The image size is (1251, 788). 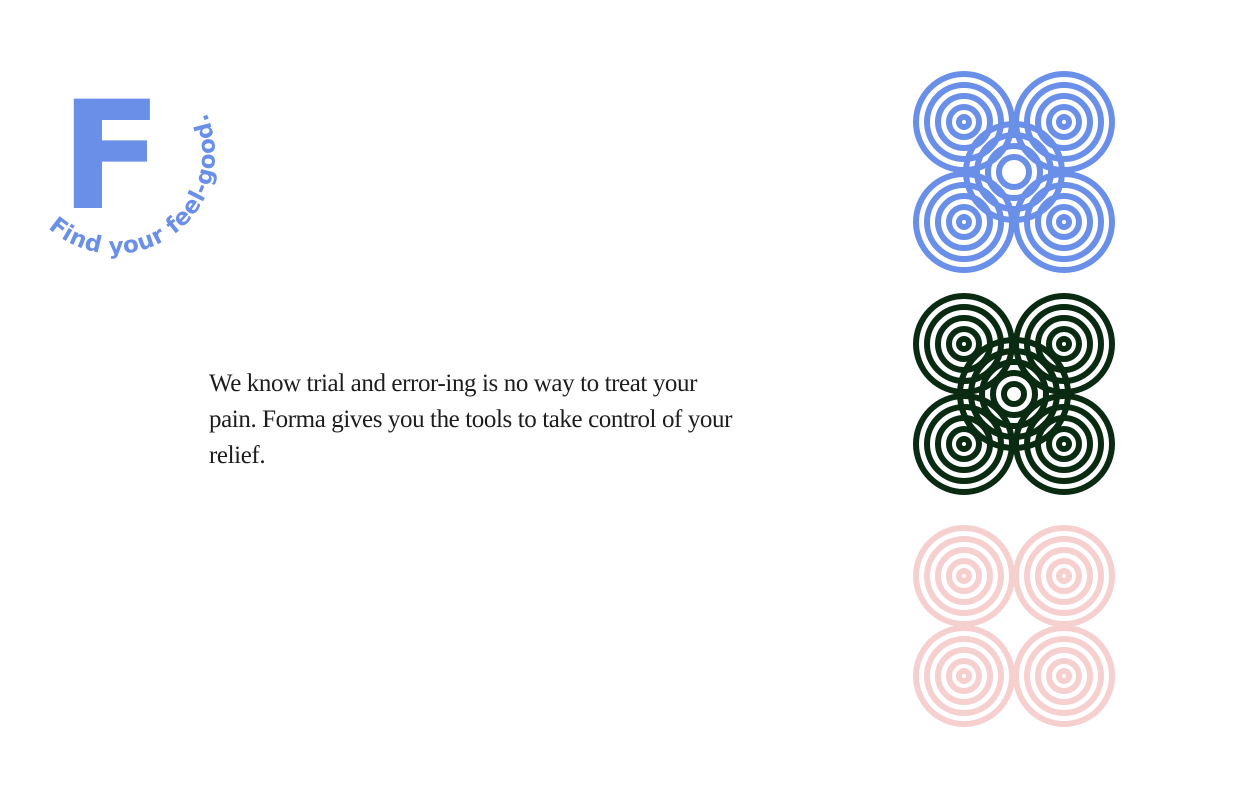 I want to click on interlocking-rings-blue-icon, so click(x=1014, y=172).